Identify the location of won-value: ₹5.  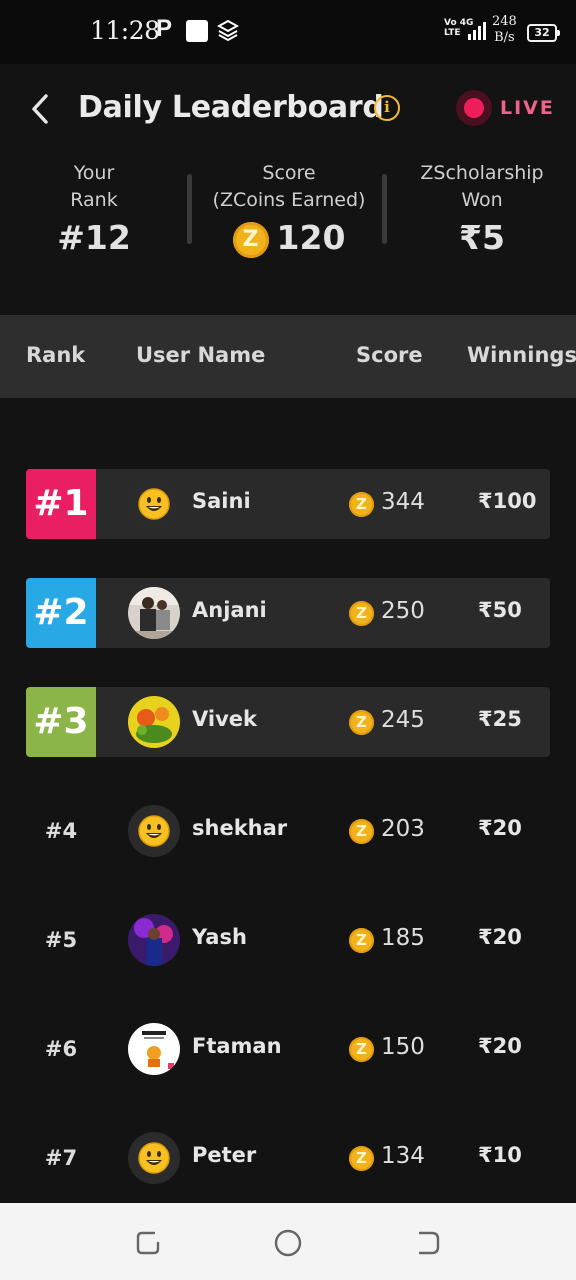
(482, 237).